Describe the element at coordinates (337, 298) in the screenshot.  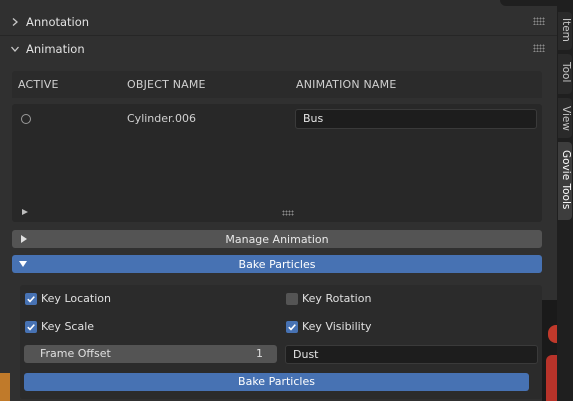
I see `key-rotation-label: Key Rotation` at that location.